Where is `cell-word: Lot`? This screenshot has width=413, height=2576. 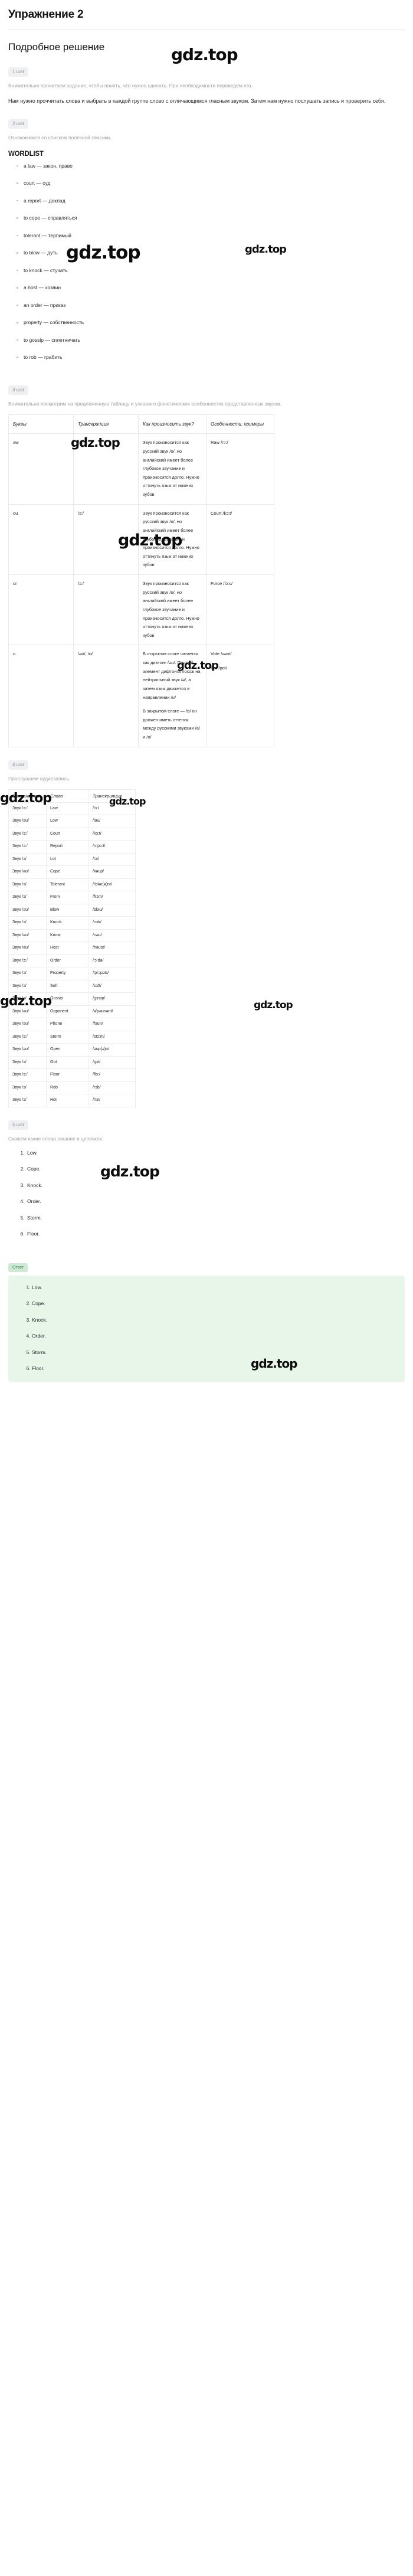
cell-word: Lot is located at coordinates (67, 859).